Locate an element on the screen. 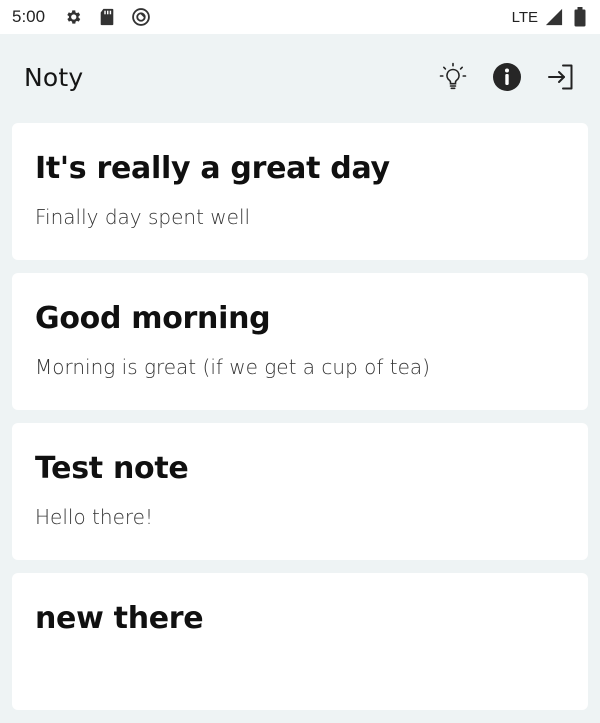 This screenshot has width=600, height=723. sd-card-icon is located at coordinates (107, 17).